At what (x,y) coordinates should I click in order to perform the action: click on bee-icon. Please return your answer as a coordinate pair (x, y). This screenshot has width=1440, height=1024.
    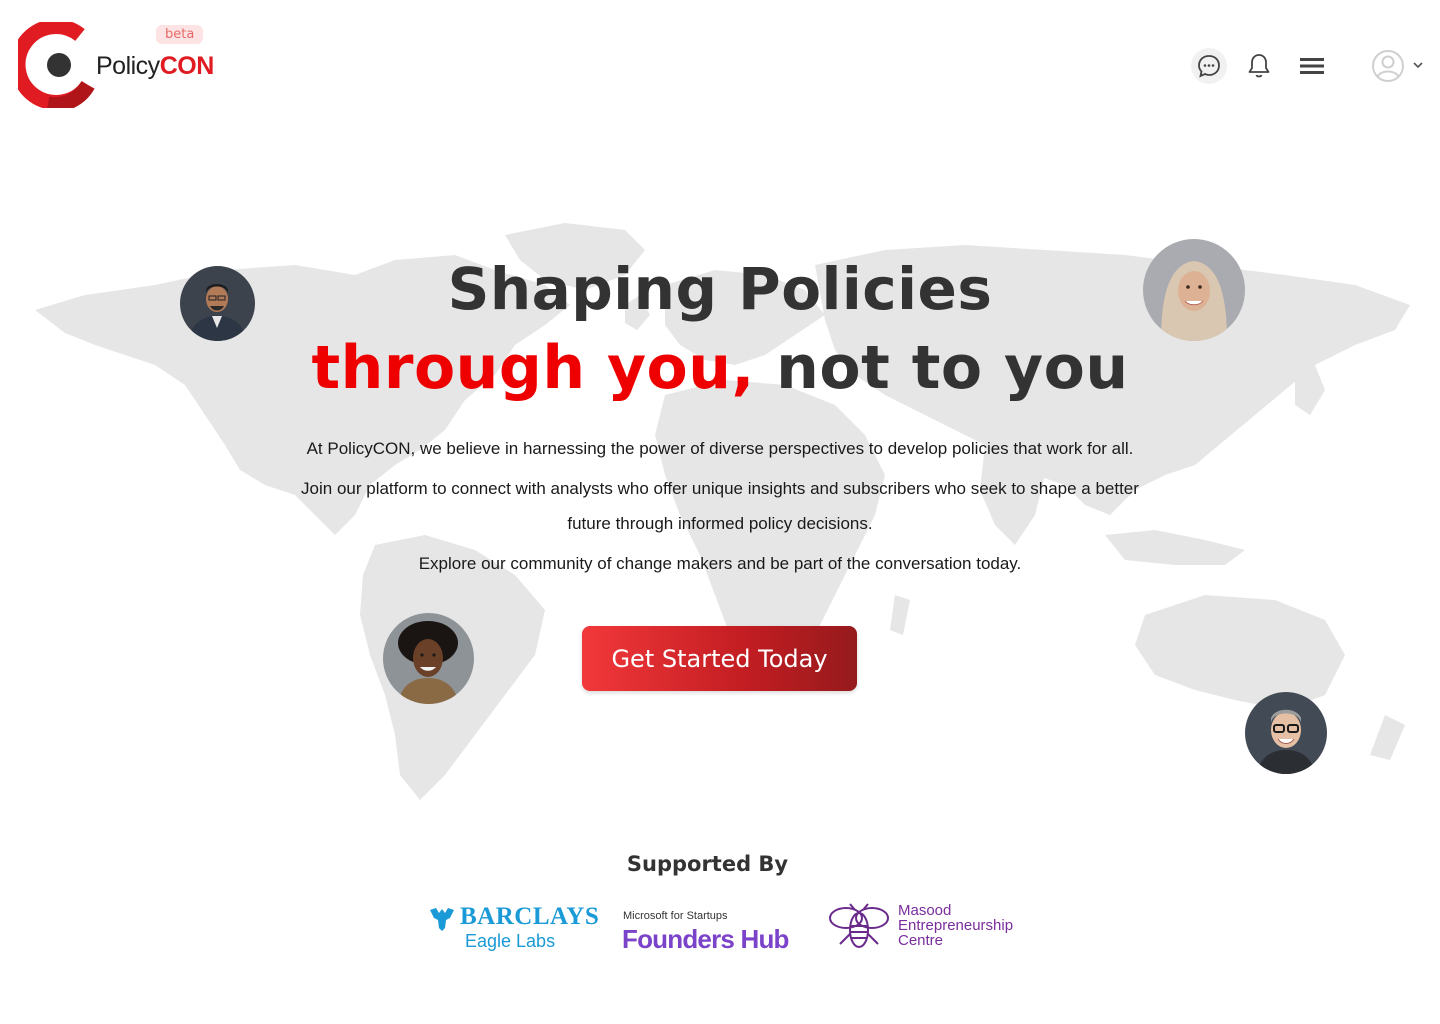
    Looking at the image, I should click on (859, 925).